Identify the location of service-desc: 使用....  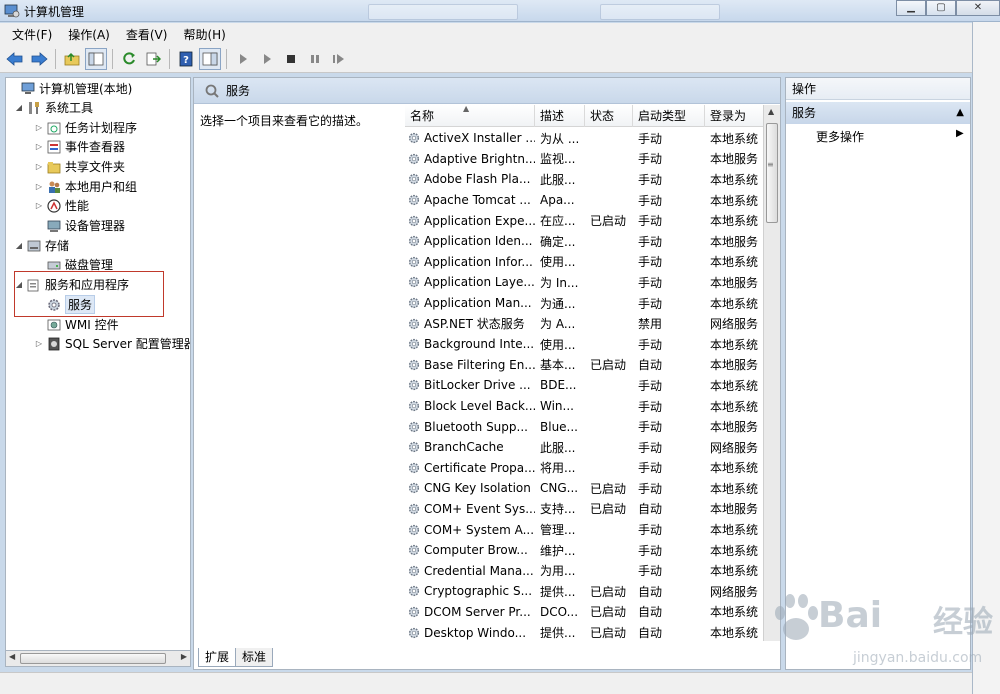
(558, 262).